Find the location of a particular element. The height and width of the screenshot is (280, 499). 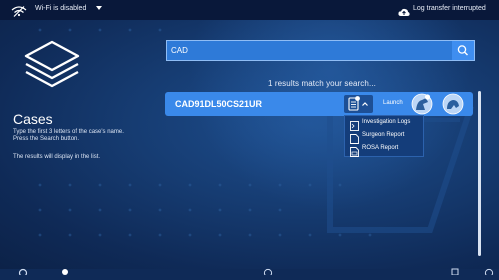

search-icon is located at coordinates (462, 50).